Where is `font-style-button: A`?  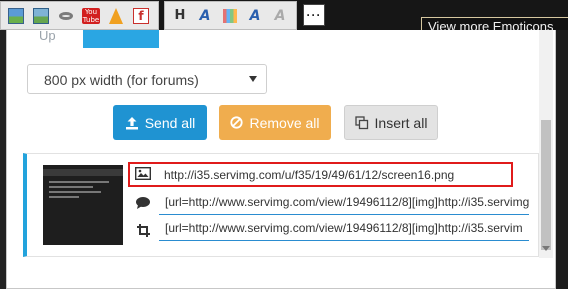 font-style-button: A is located at coordinates (255, 16).